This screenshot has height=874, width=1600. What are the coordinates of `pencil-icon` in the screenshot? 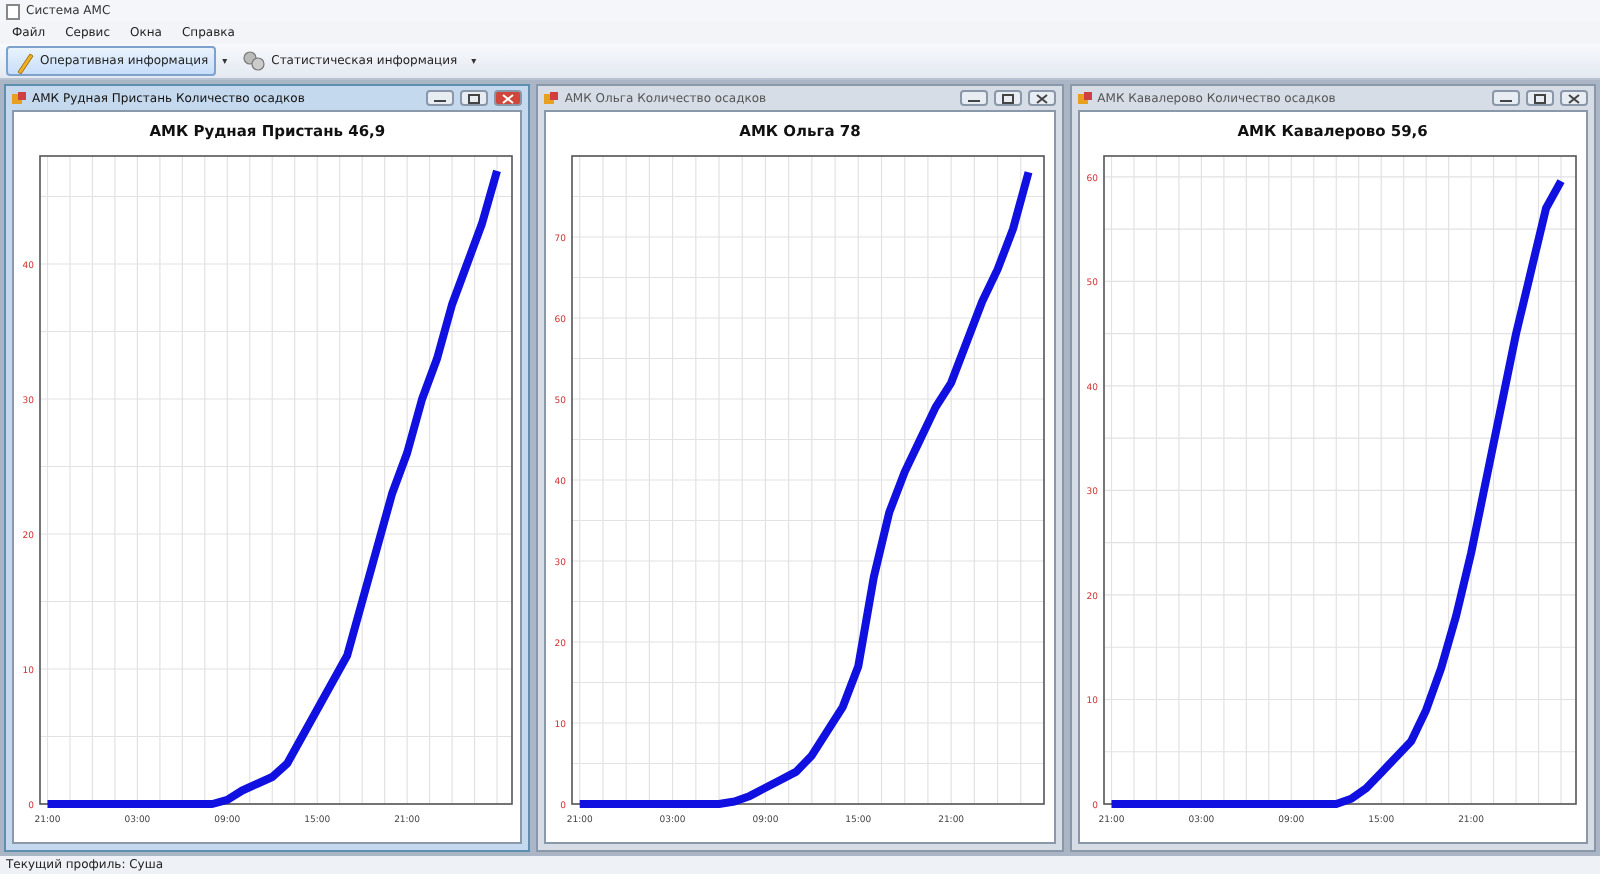 It's located at (24, 61).